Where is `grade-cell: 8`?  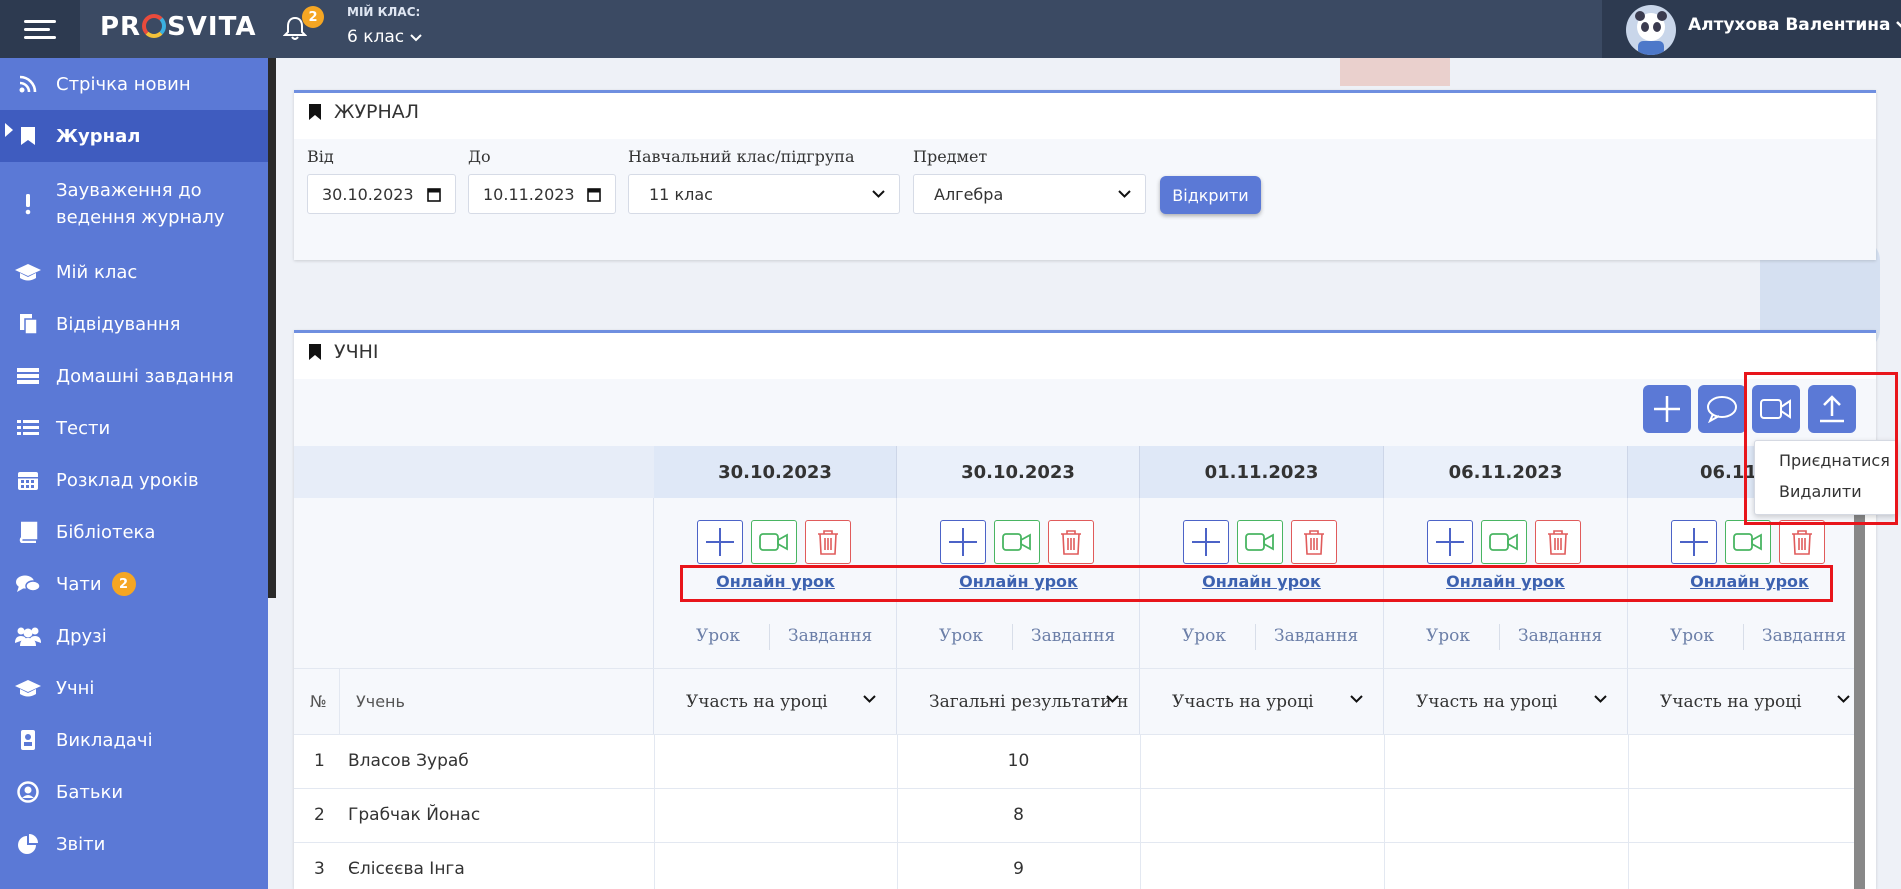
grade-cell: 8 is located at coordinates (1018, 815).